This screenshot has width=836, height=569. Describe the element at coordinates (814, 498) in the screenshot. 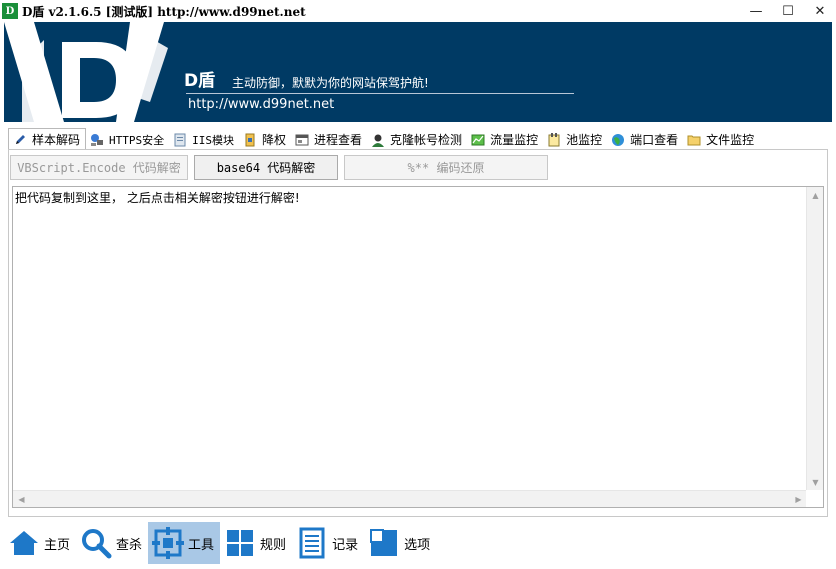

I see `scrollbar-corner` at that location.